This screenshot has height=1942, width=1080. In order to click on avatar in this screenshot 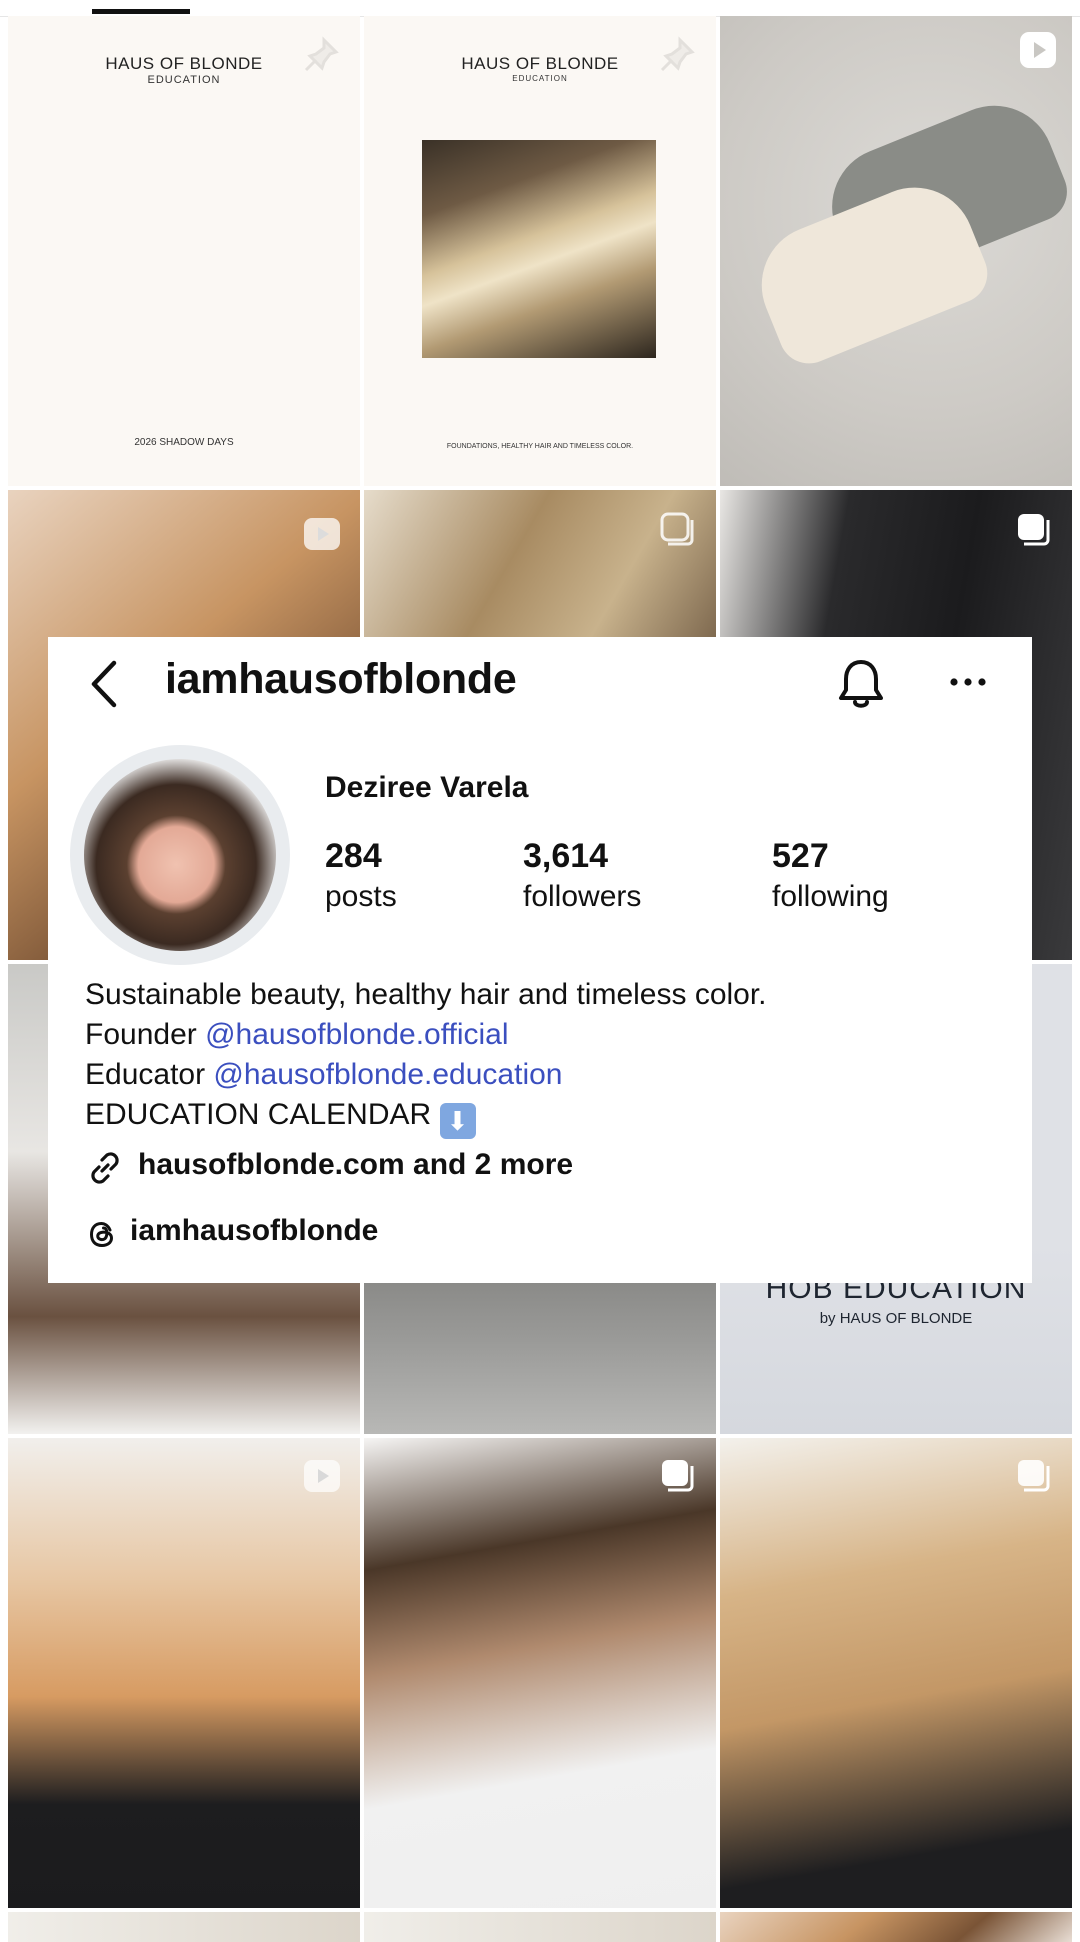, I will do `click(180, 855)`.